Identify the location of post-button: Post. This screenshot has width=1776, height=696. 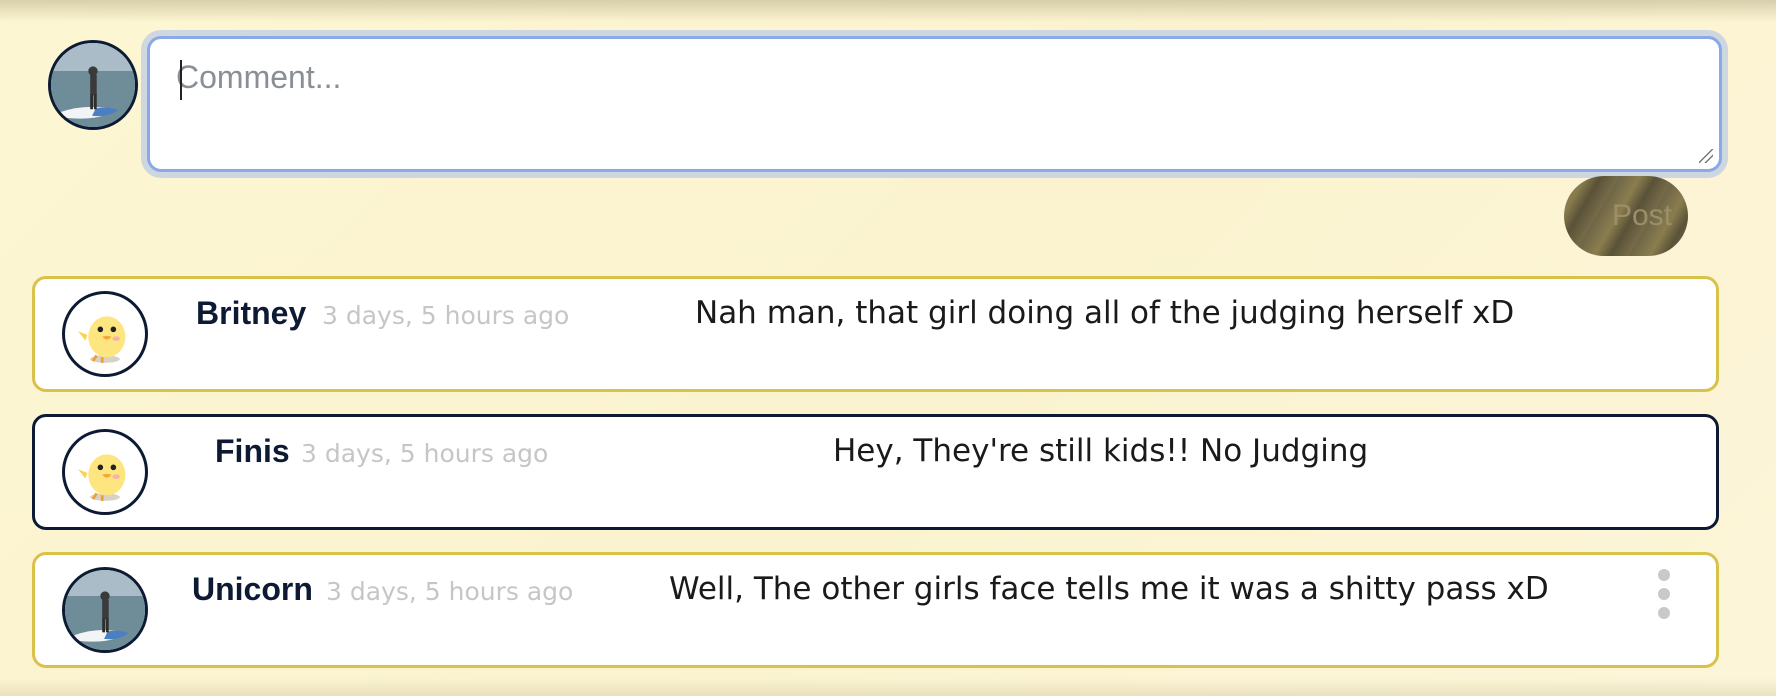
(1626, 216).